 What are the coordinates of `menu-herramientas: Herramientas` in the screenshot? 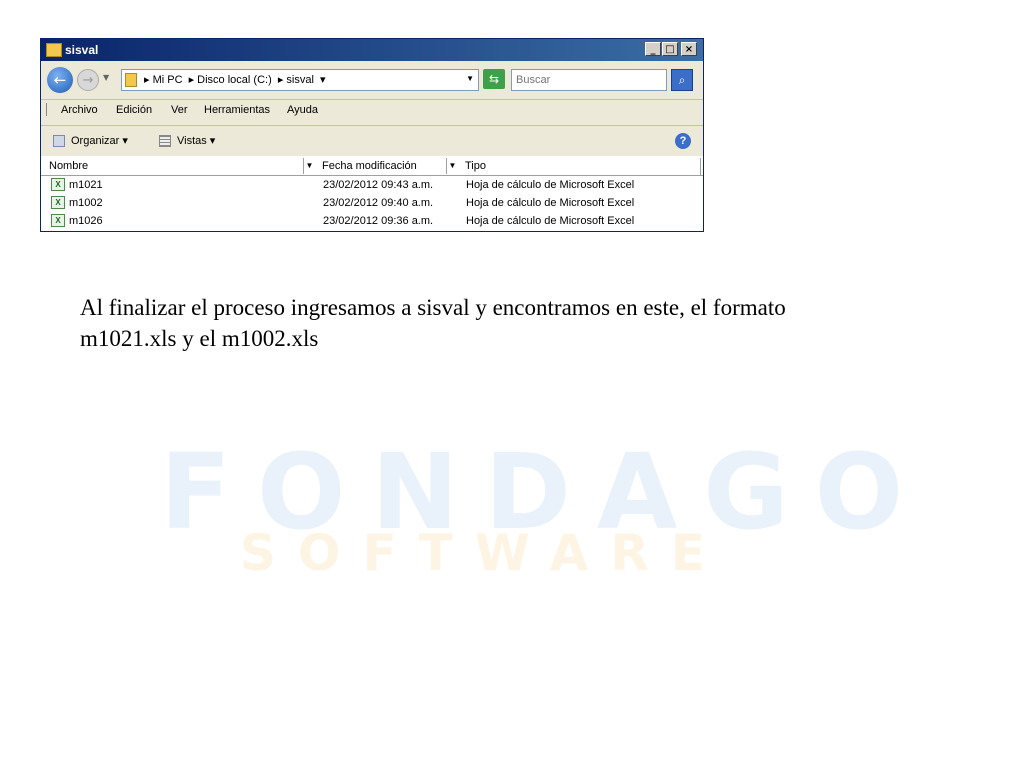 It's located at (237, 110).